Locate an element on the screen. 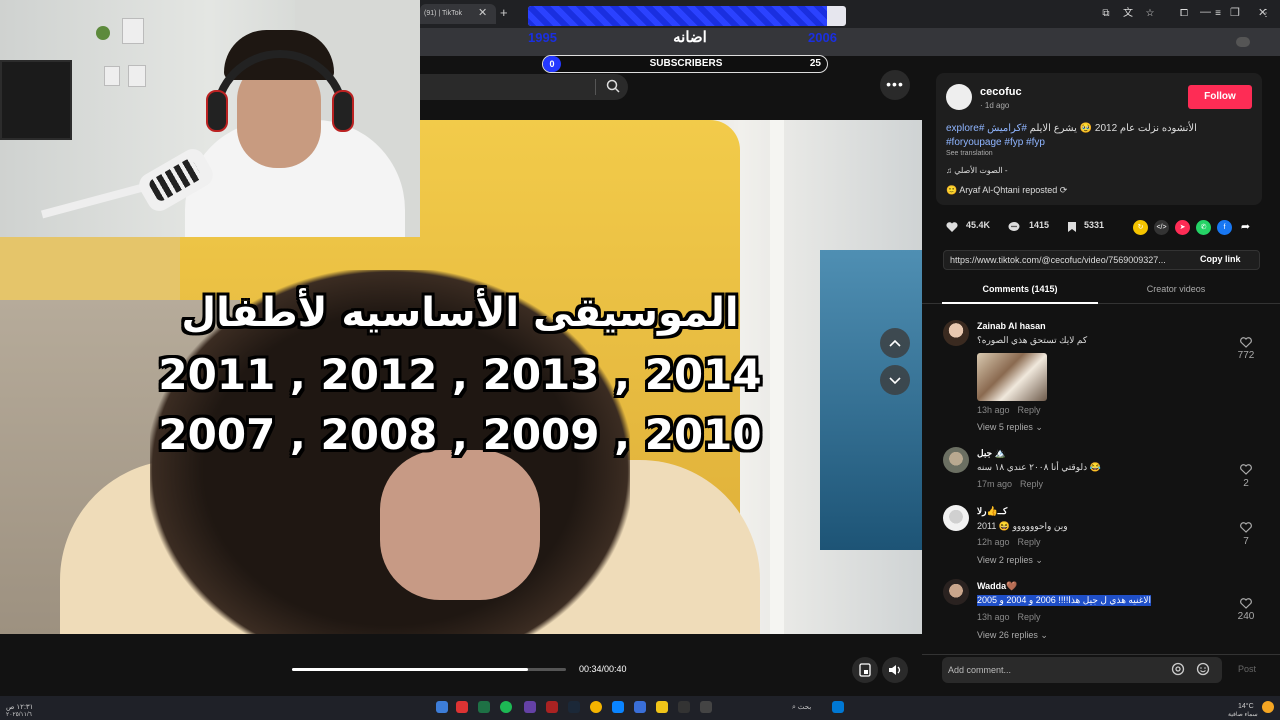 Image resolution: width=1280 pixels, height=720 pixels. tab-active-indicator is located at coordinates (1020, 303).